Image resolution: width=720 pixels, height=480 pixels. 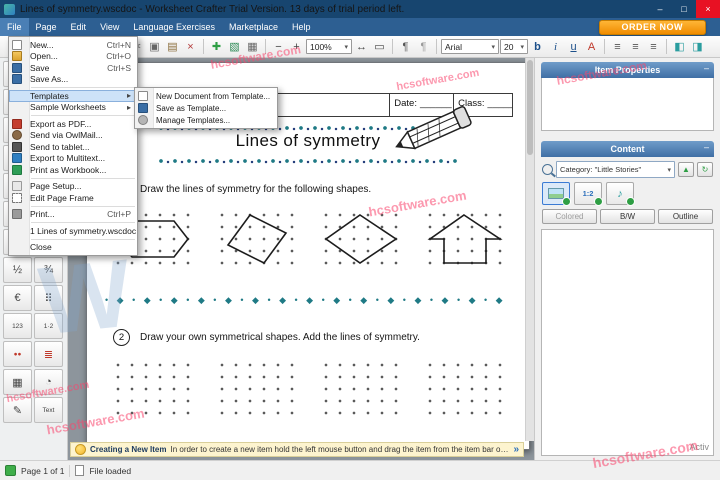 I want to click on image-icon, so click(x=556, y=193).